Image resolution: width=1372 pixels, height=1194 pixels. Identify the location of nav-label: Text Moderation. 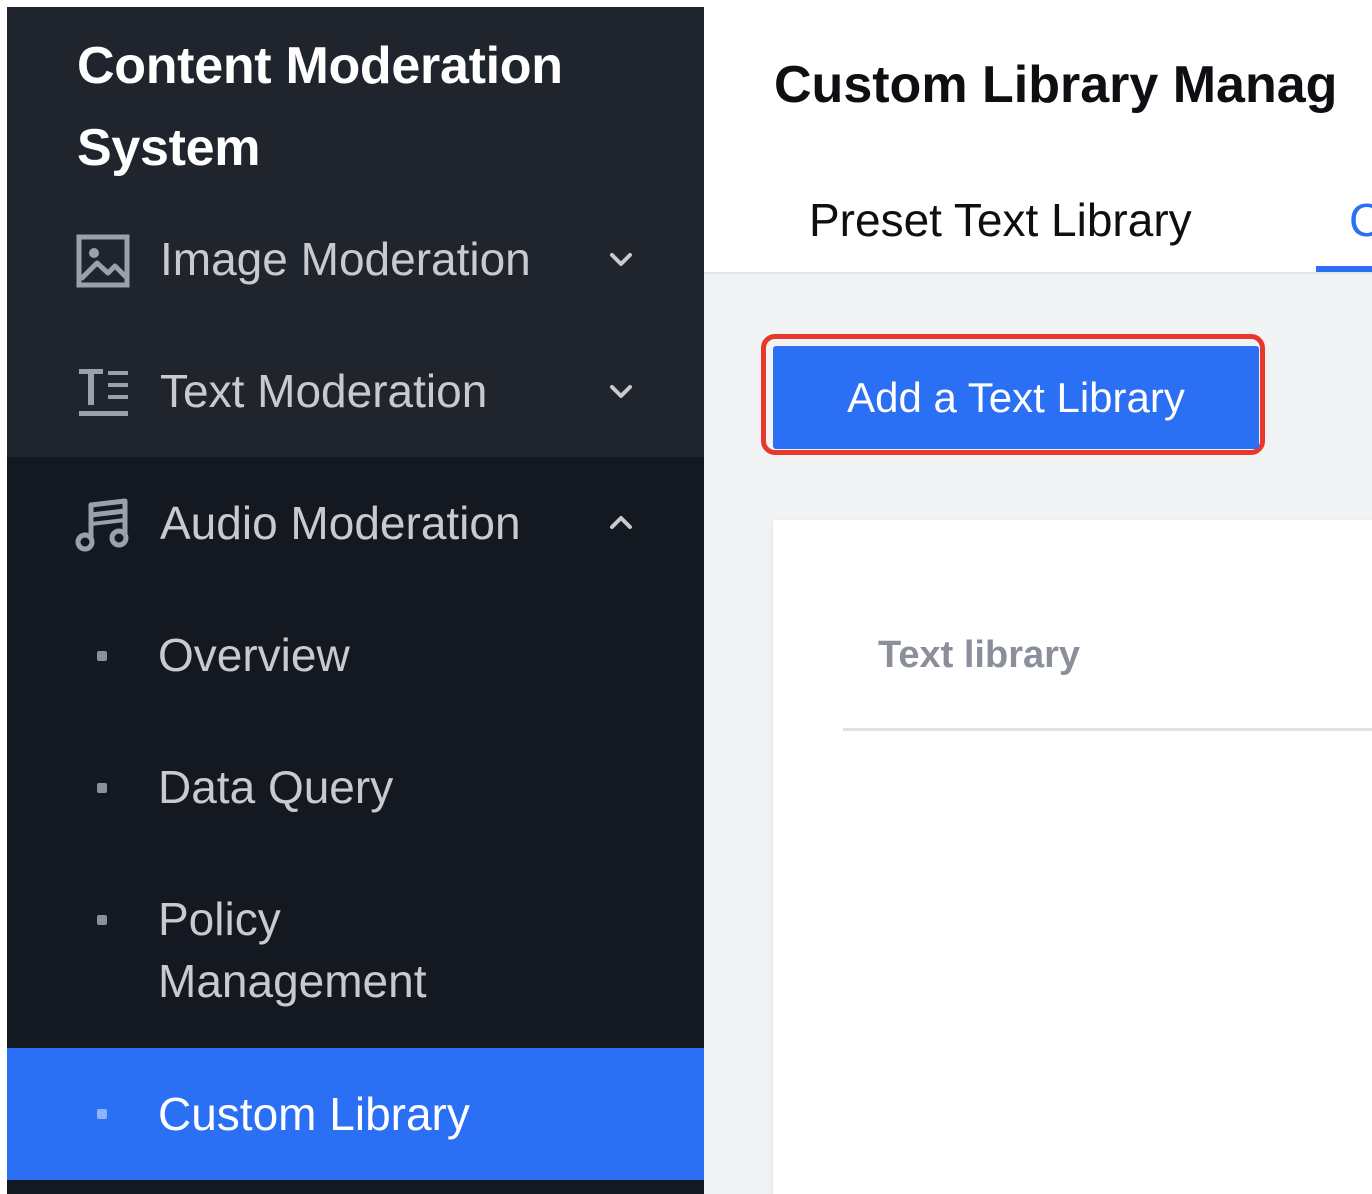
(324, 391).